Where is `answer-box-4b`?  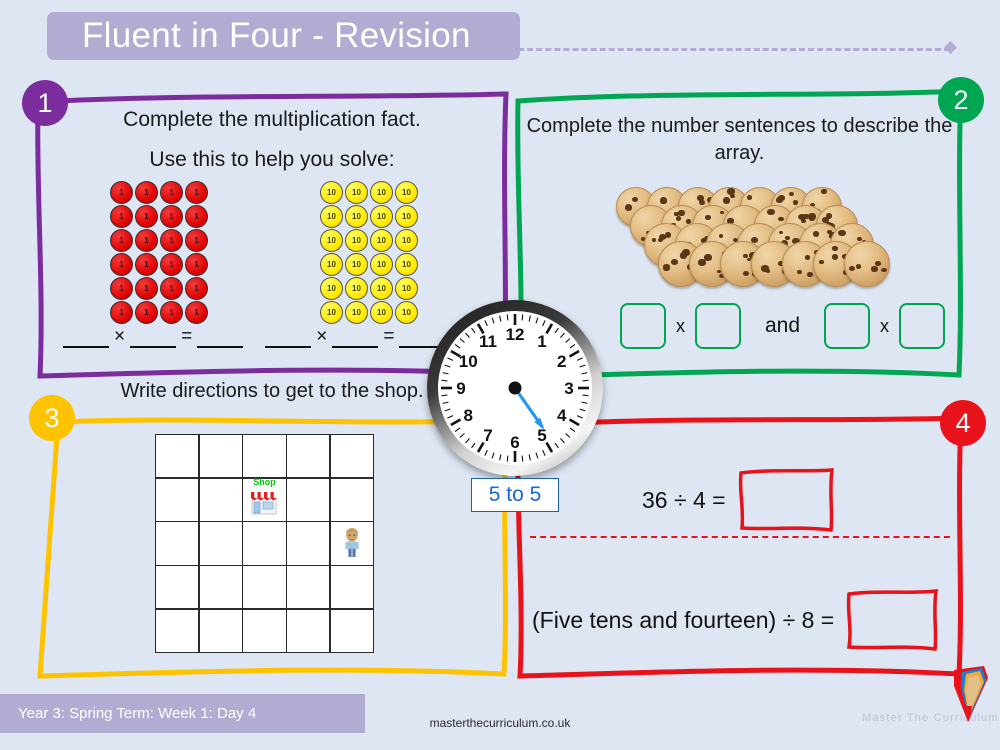 answer-box-4b is located at coordinates (892, 620).